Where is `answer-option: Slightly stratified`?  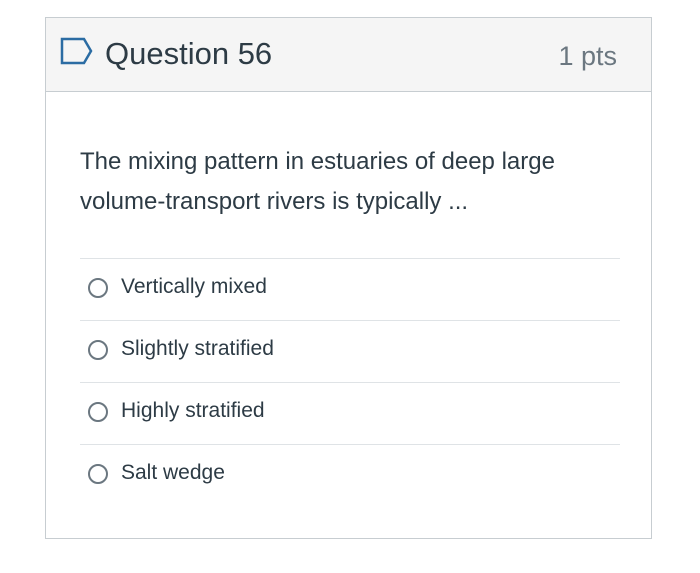
answer-option: Slightly stratified is located at coordinates (350, 351).